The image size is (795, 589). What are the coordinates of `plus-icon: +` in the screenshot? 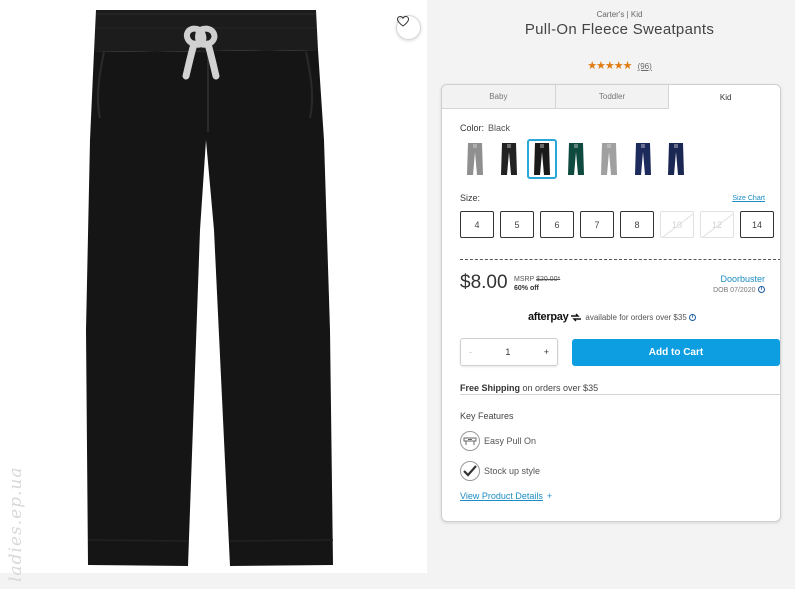 It's located at (549, 496).